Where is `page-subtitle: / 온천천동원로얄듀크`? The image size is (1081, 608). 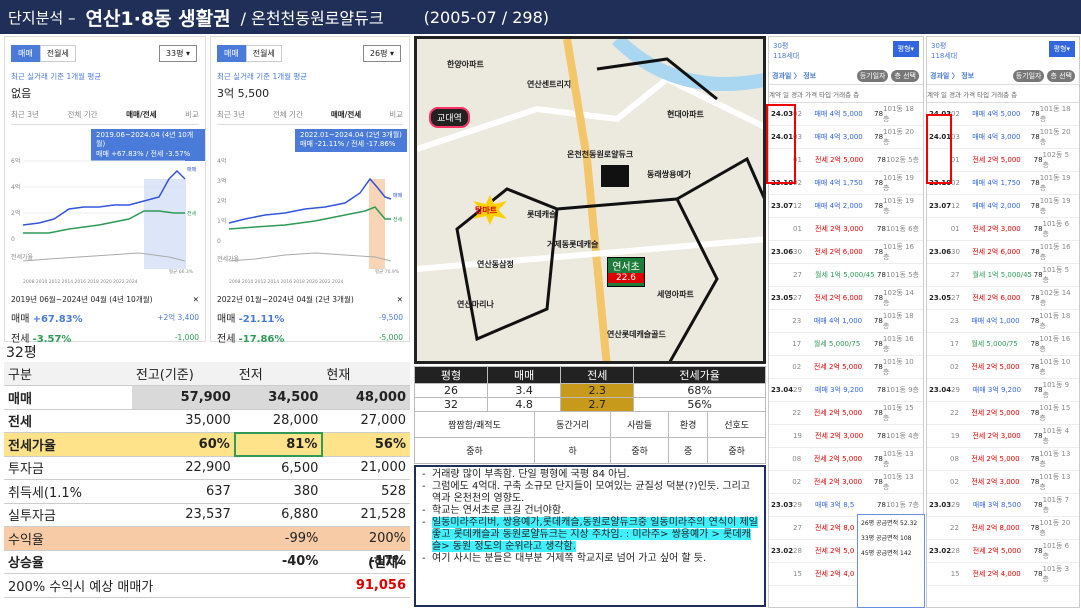
page-subtitle: / 온천천동원로얄듀크 is located at coordinates (312, 18).